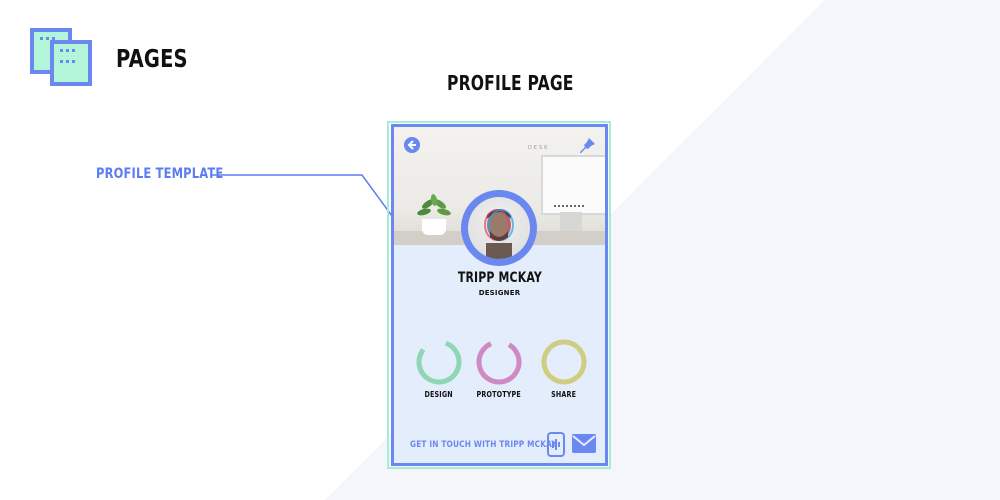  What do you see at coordinates (539, 148) in the screenshot?
I see `hero-text: DESK` at bounding box center [539, 148].